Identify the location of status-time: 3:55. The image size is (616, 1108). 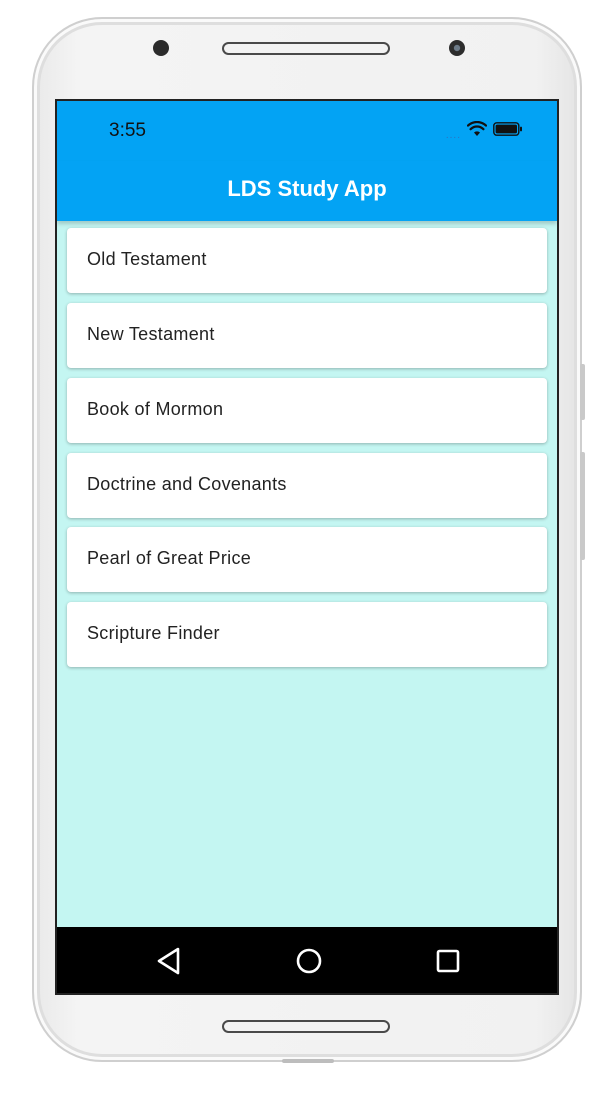
(127, 130).